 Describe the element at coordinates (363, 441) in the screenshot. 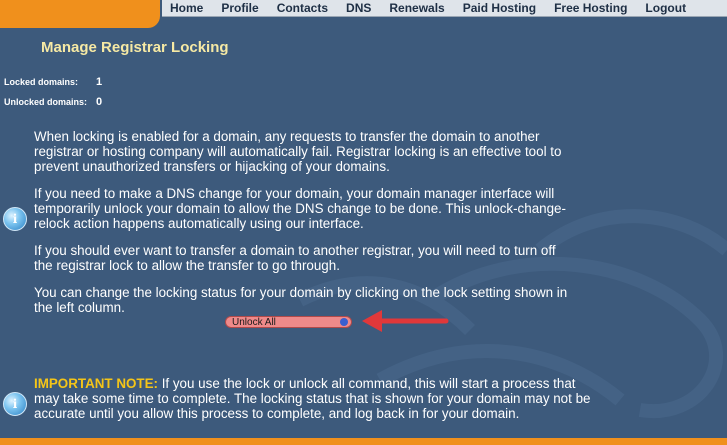

I see `footer-bar` at that location.